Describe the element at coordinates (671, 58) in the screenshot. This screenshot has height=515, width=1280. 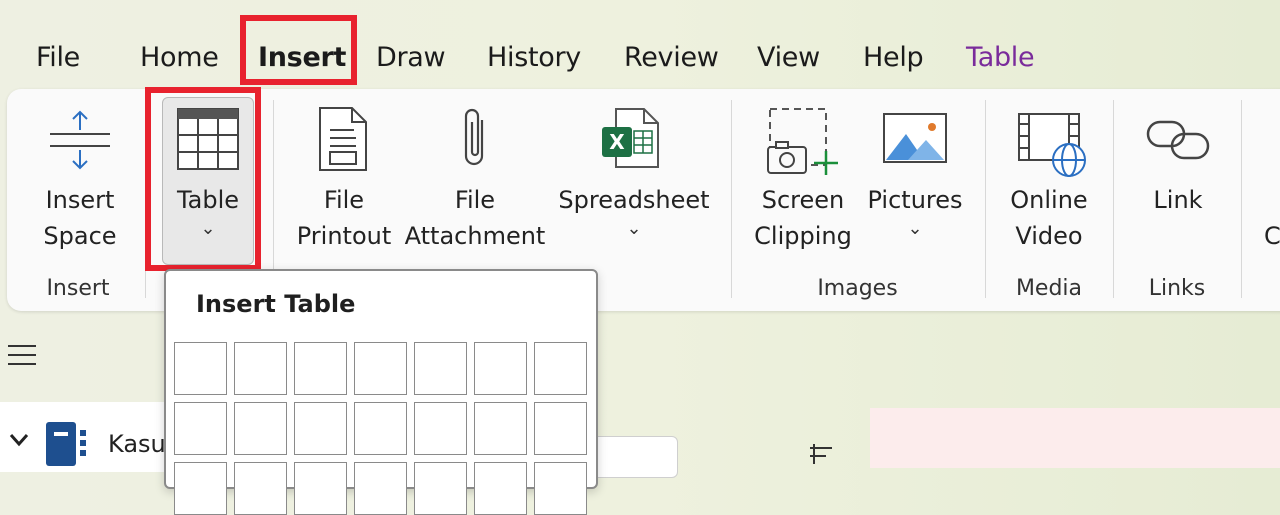
I see `menu-review: Review` at that location.